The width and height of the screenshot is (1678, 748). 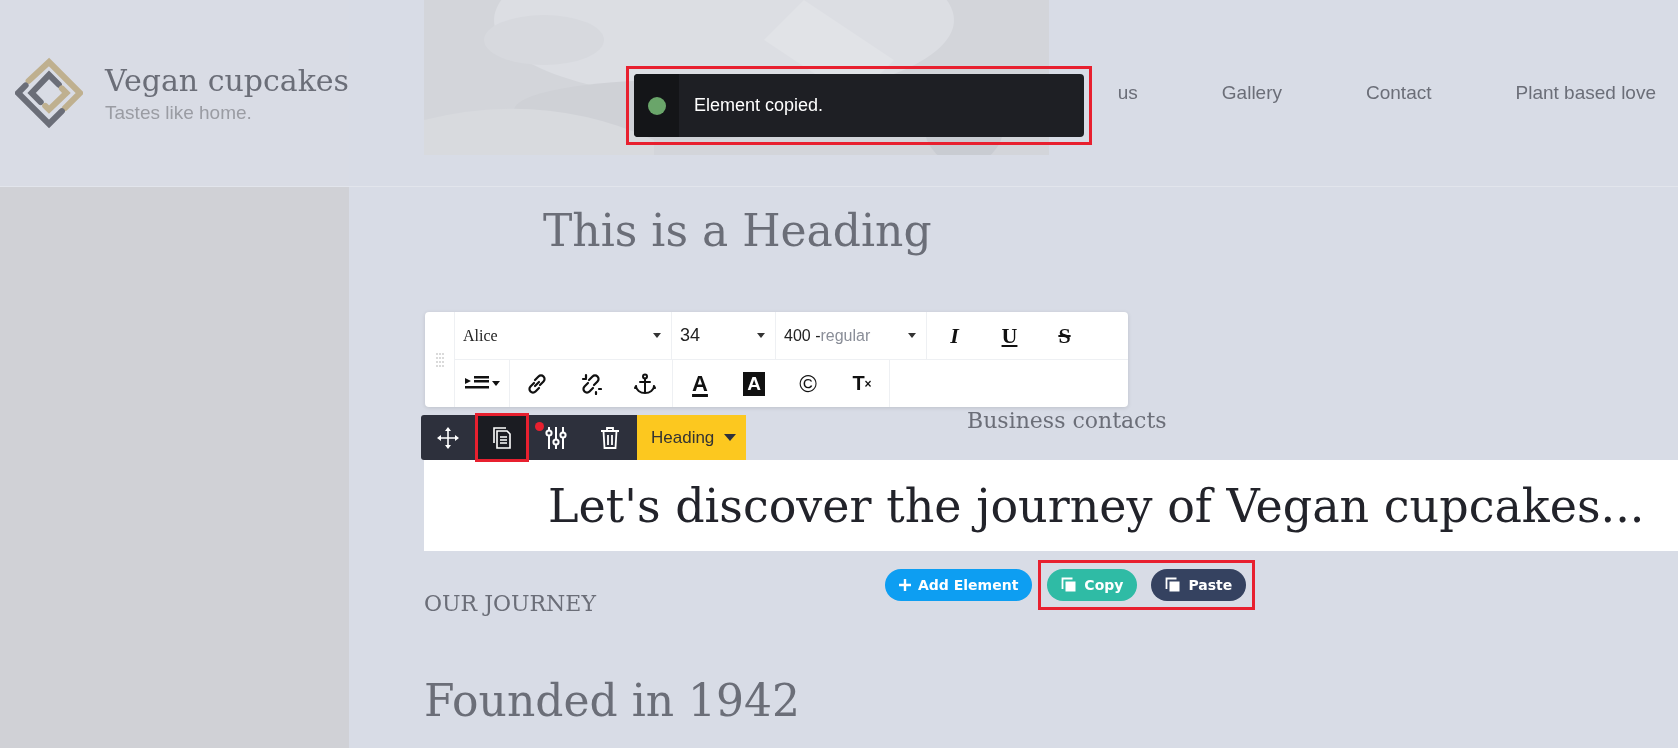 What do you see at coordinates (1251, 94) in the screenshot?
I see `nav-link: Gallery` at bounding box center [1251, 94].